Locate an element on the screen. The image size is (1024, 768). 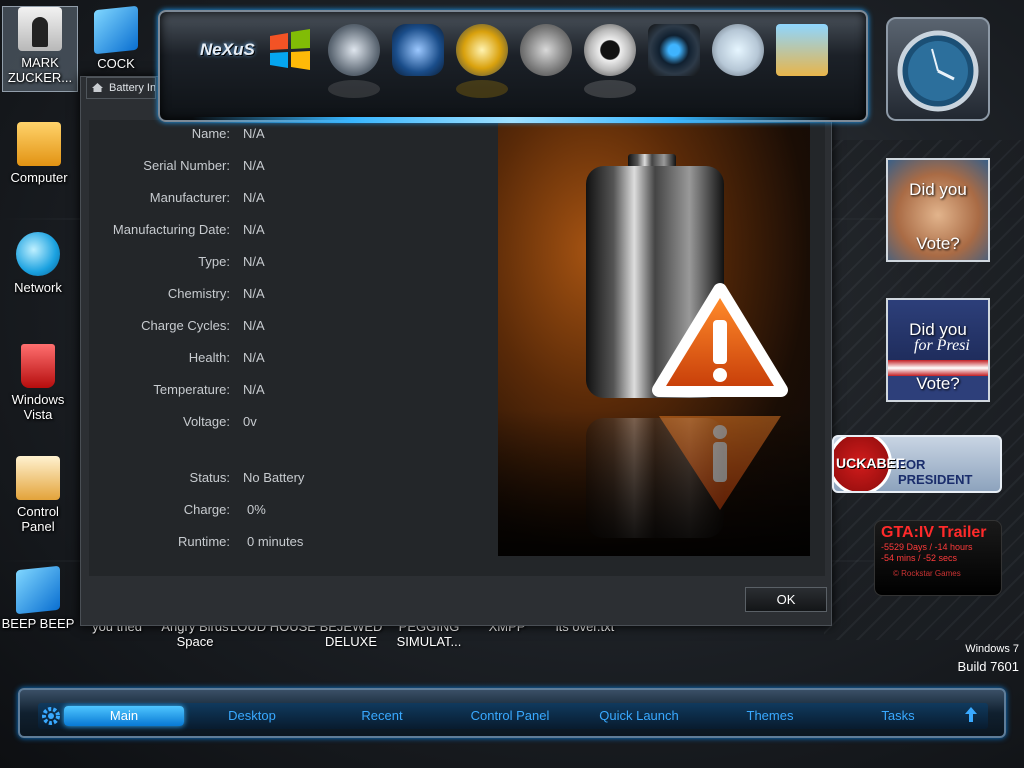
taskbar-tab-desktop: Desktop is located at coordinates (252, 716).